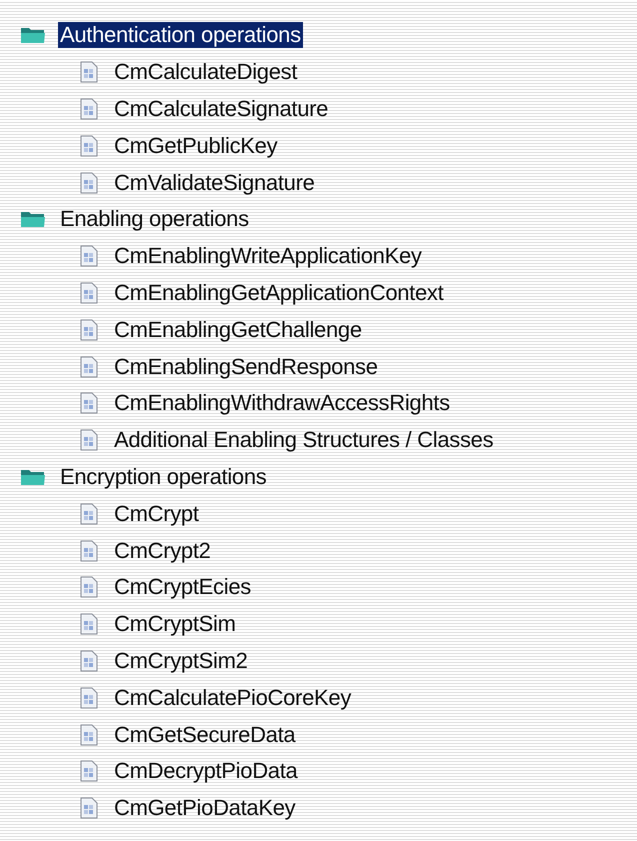 The width and height of the screenshot is (637, 841). What do you see at coordinates (205, 735) in the screenshot?
I see `tree-item: CmGetSecureData` at bounding box center [205, 735].